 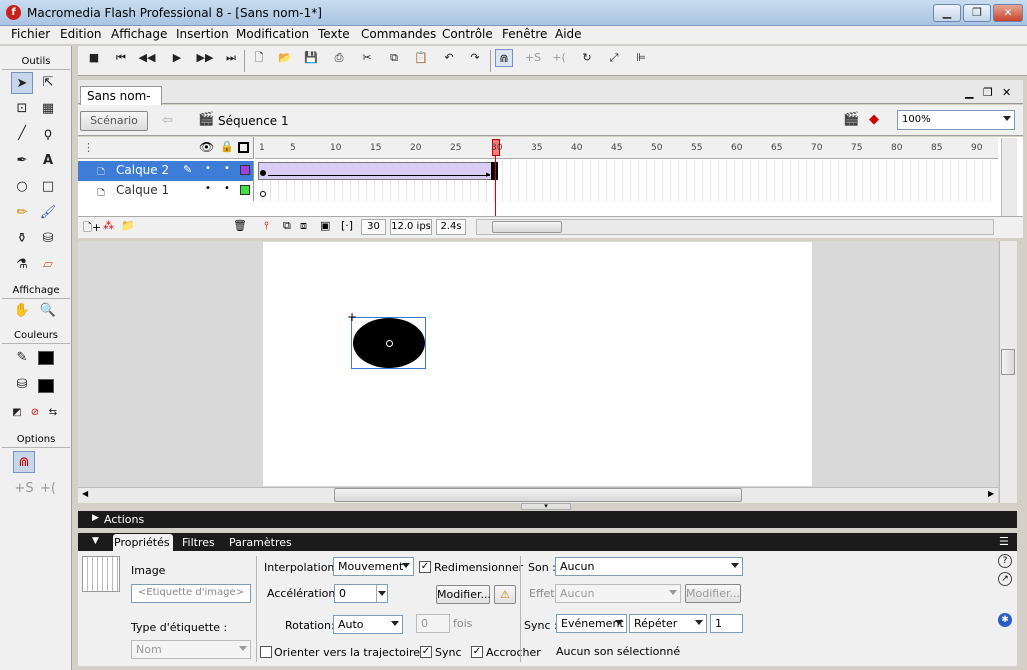 What do you see at coordinates (874, 119) in the screenshot?
I see `edit-symbols-icon: ◆` at bounding box center [874, 119].